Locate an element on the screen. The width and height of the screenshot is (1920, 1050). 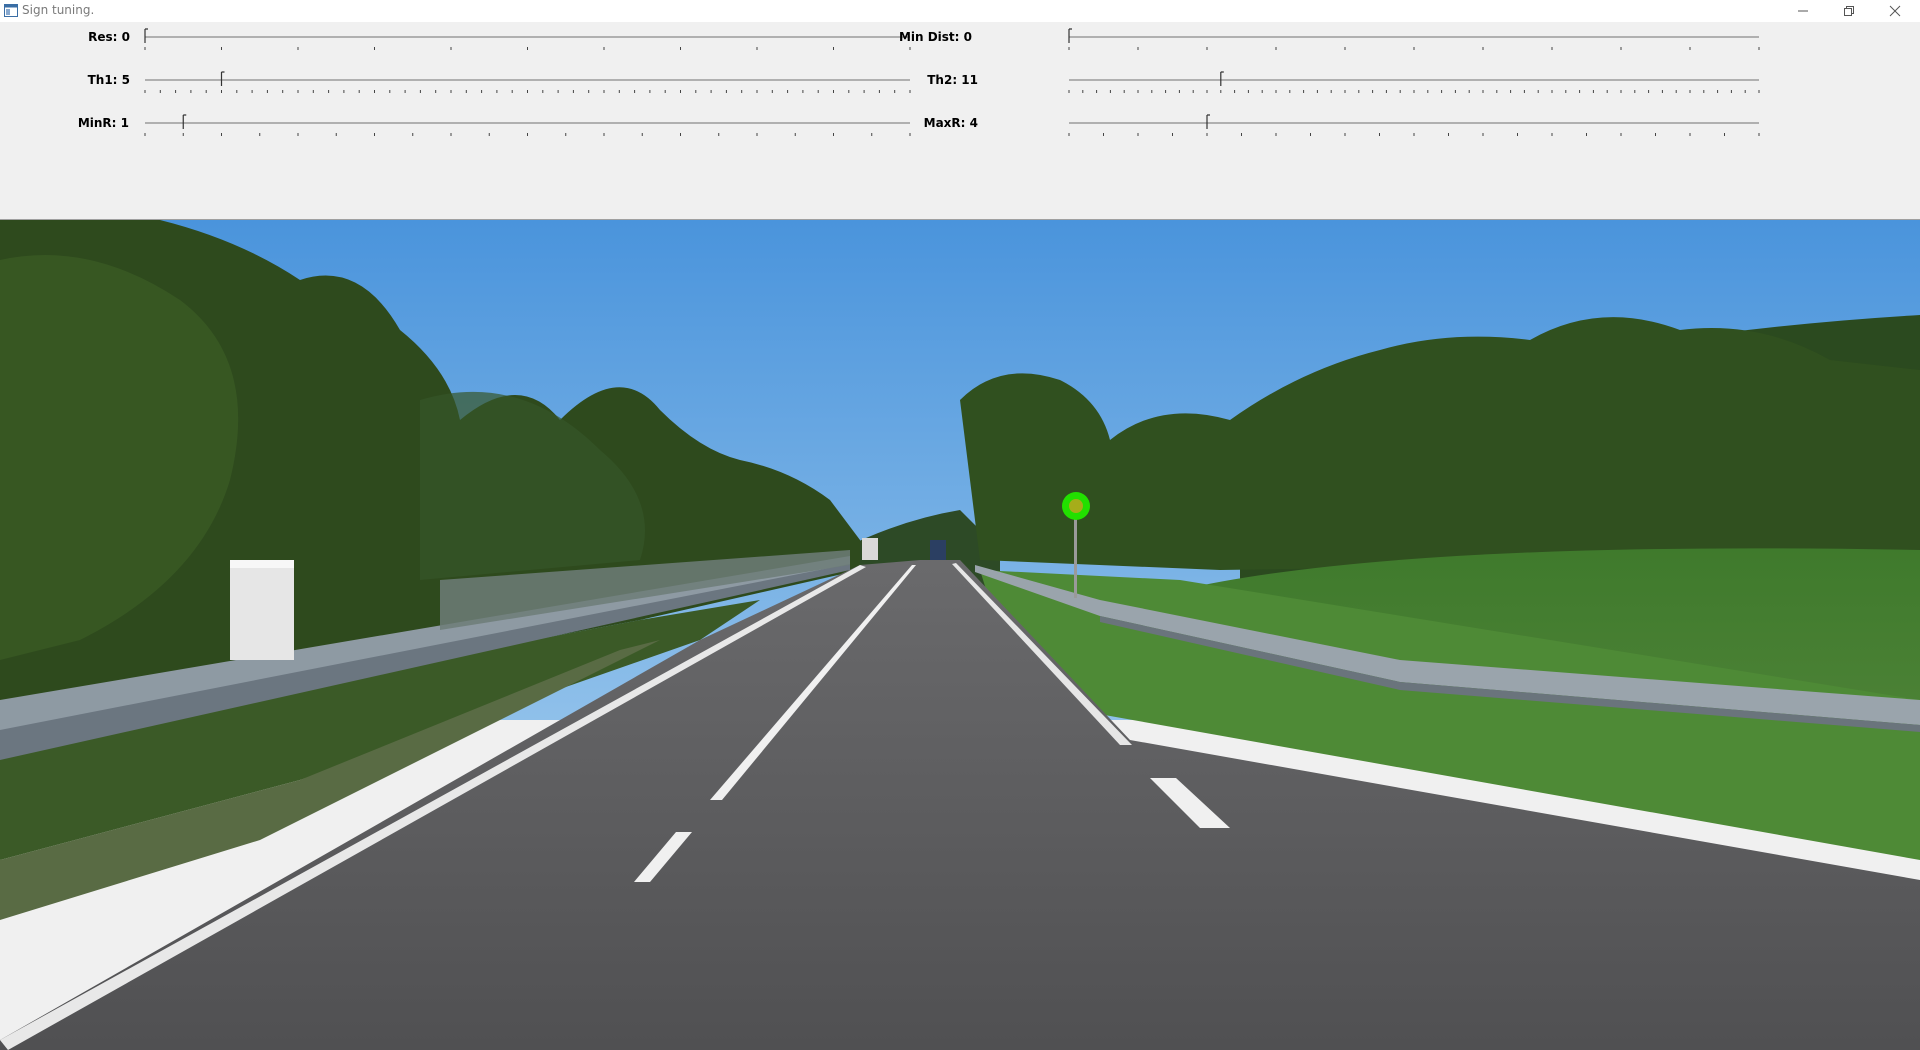
minimize-icon is located at coordinates (1803, 11).